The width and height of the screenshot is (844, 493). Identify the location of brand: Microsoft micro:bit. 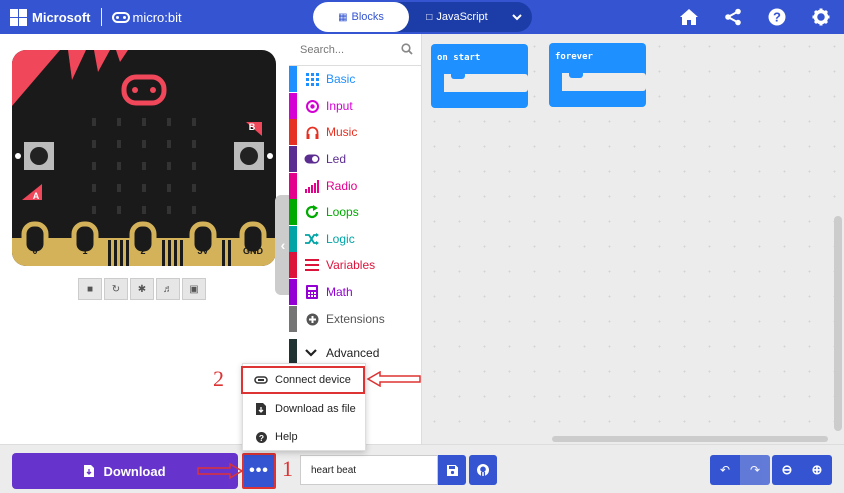
(91, 17).